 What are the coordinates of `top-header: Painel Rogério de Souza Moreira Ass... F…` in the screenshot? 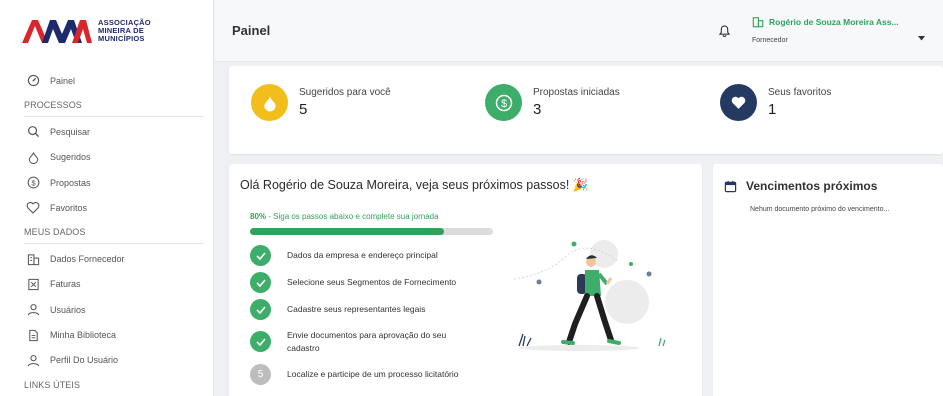 It's located at (579, 31).